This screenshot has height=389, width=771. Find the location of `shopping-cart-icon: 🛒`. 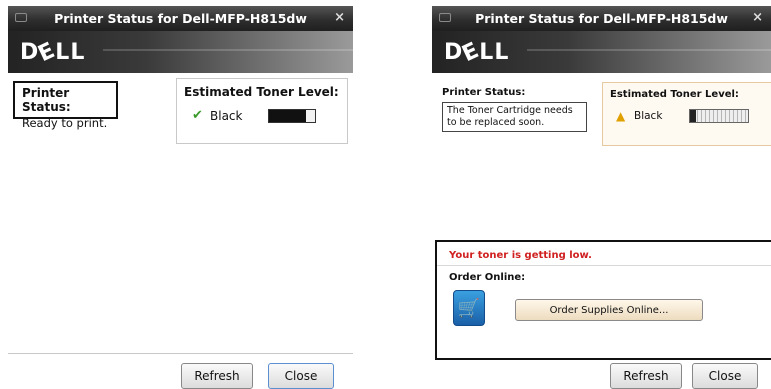

shopping-cart-icon: 🛒 is located at coordinates (469, 308).